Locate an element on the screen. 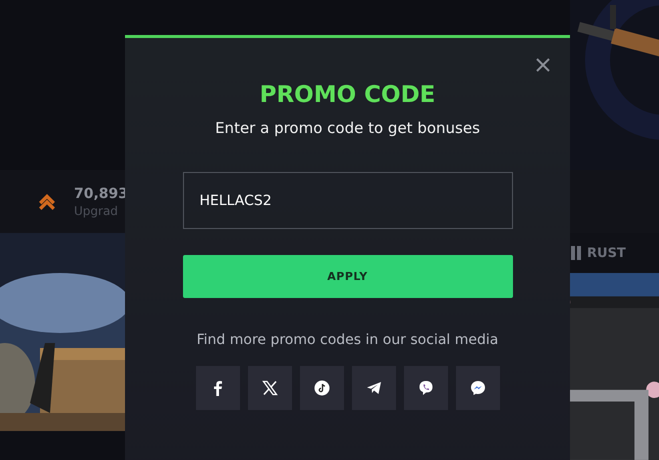  dialog-subtitle: Enter a promo code to get bonuses is located at coordinates (347, 128).